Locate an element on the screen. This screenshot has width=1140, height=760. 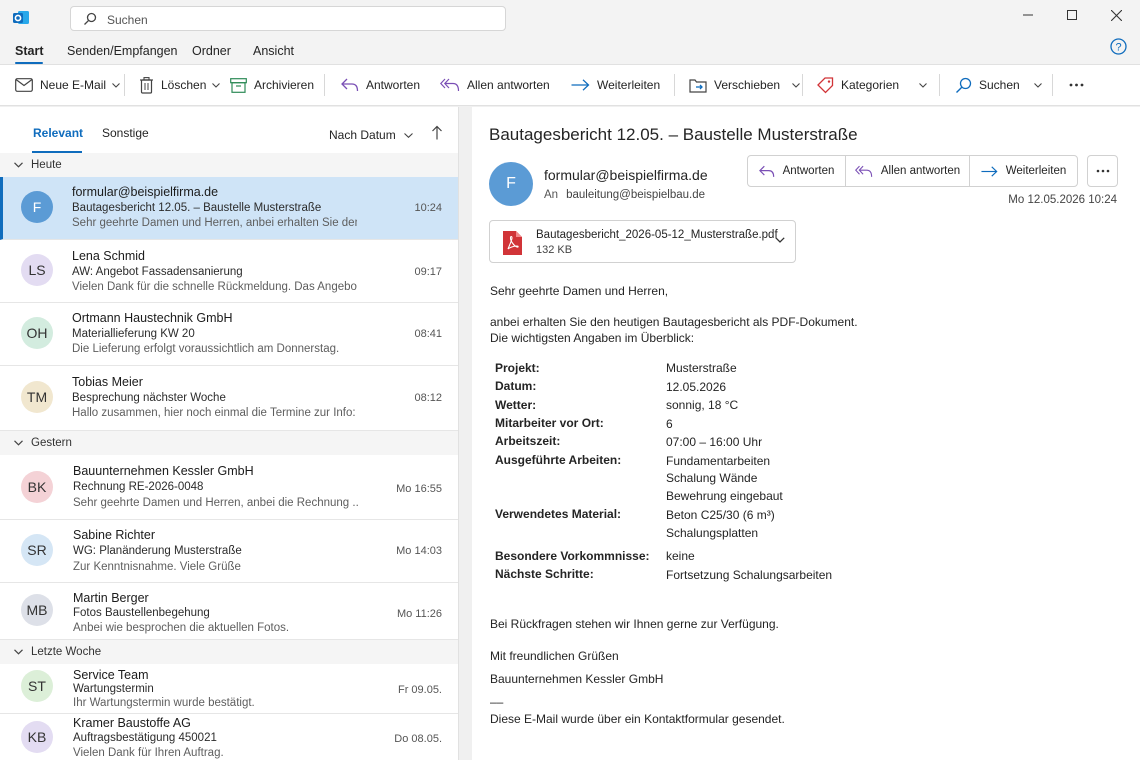
minimize-icon is located at coordinates (1028, 15).